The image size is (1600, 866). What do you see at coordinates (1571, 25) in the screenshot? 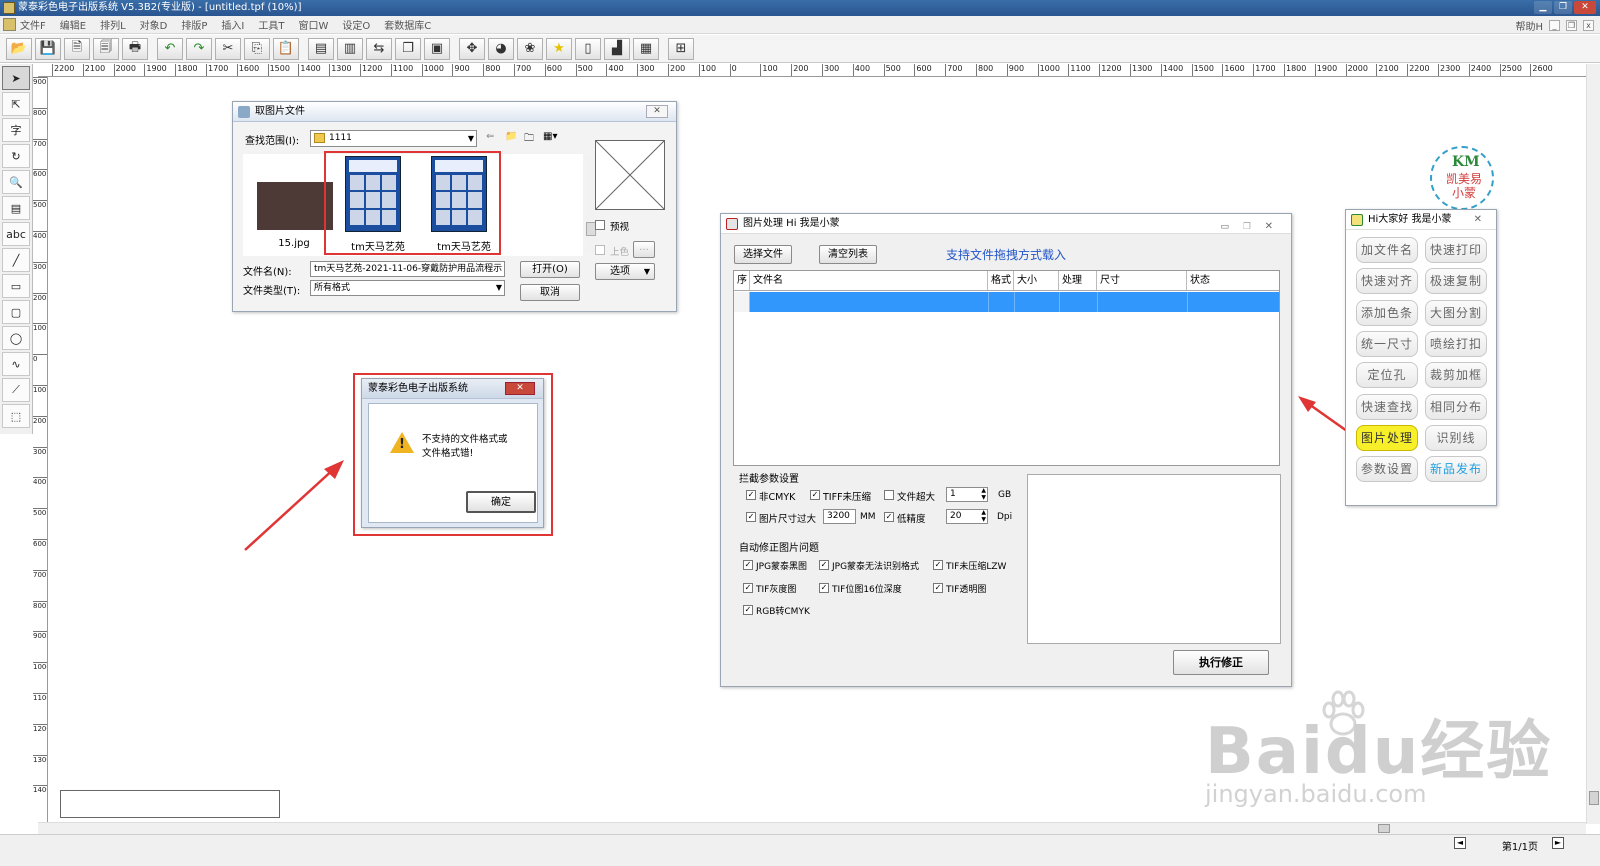
I see `doc-restore-button: ❐` at bounding box center [1571, 25].